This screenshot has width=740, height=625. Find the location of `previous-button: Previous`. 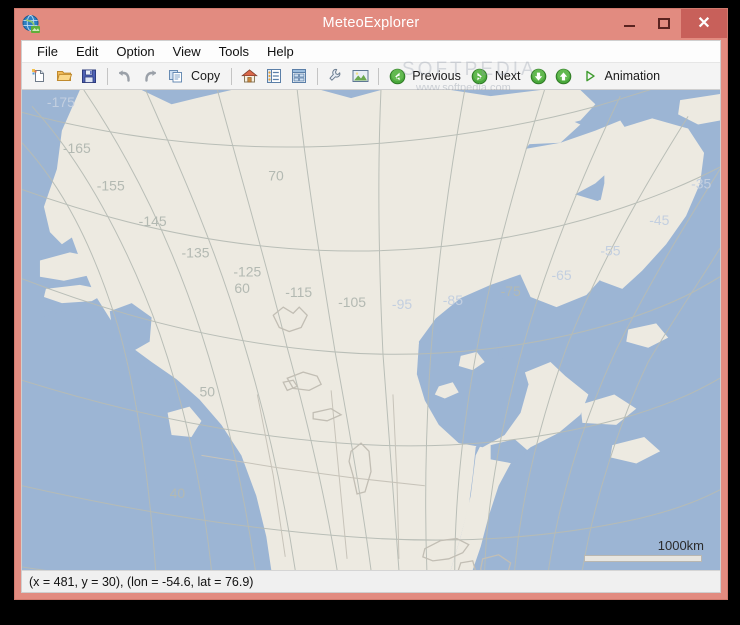

previous-button: Previous is located at coordinates (425, 76).